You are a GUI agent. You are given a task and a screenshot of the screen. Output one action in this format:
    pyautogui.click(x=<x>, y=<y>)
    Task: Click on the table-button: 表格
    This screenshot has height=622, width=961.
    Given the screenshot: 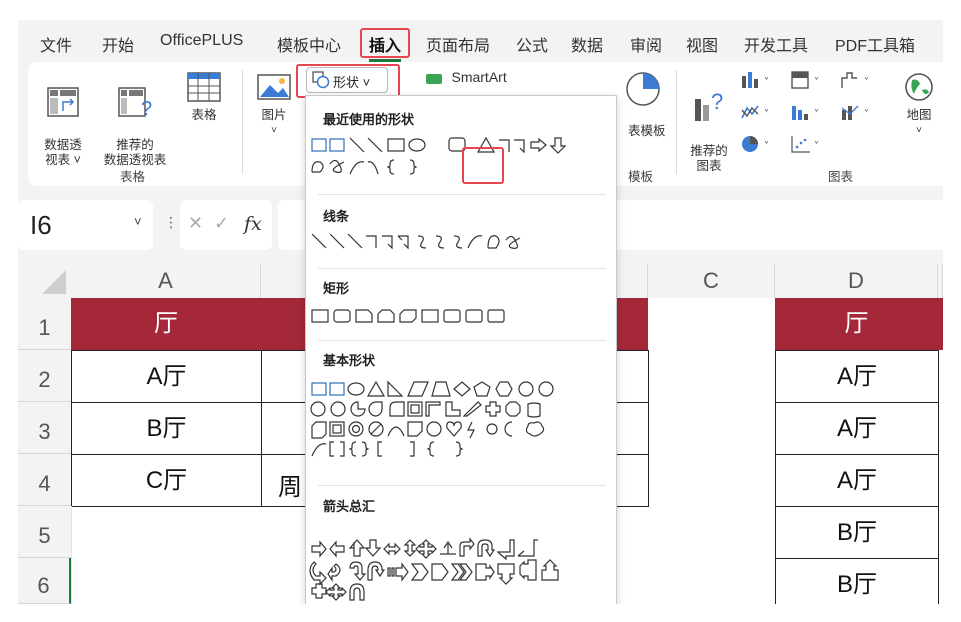 What is the action you would take?
    pyautogui.click(x=204, y=96)
    